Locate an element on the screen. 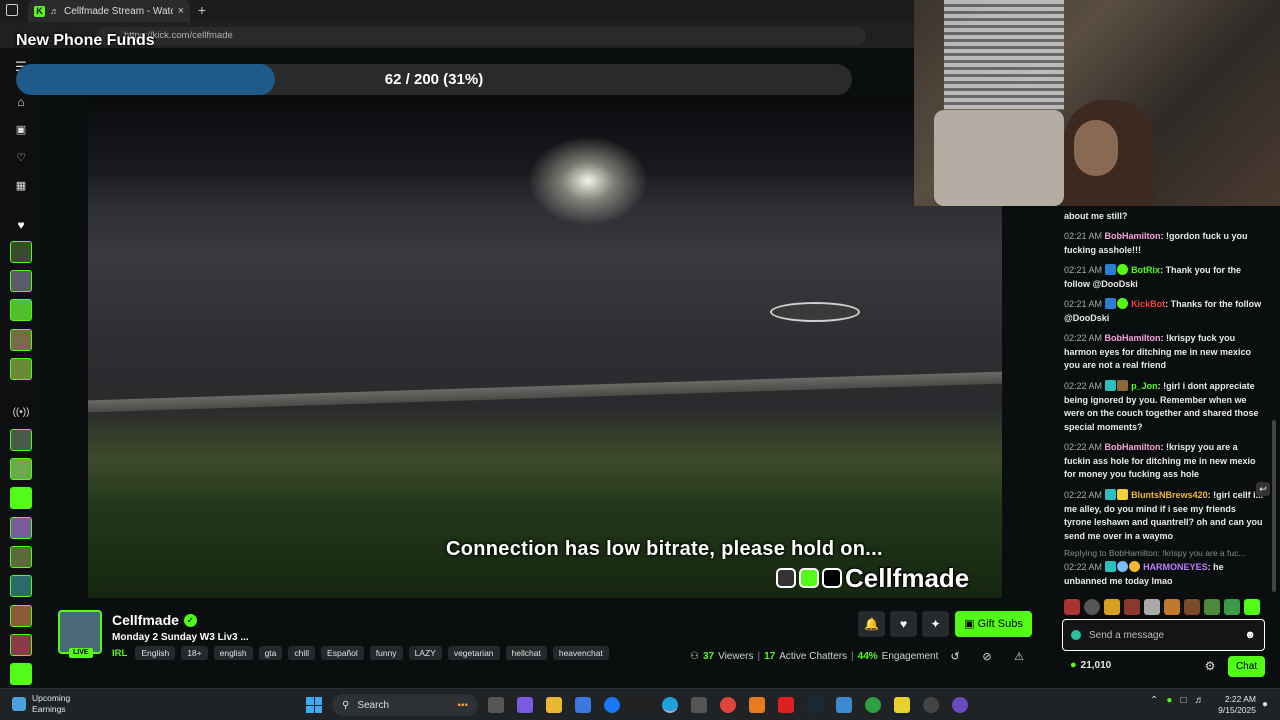 This screenshot has width=1280, height=720. share-icon: ↺ is located at coordinates (955, 657).